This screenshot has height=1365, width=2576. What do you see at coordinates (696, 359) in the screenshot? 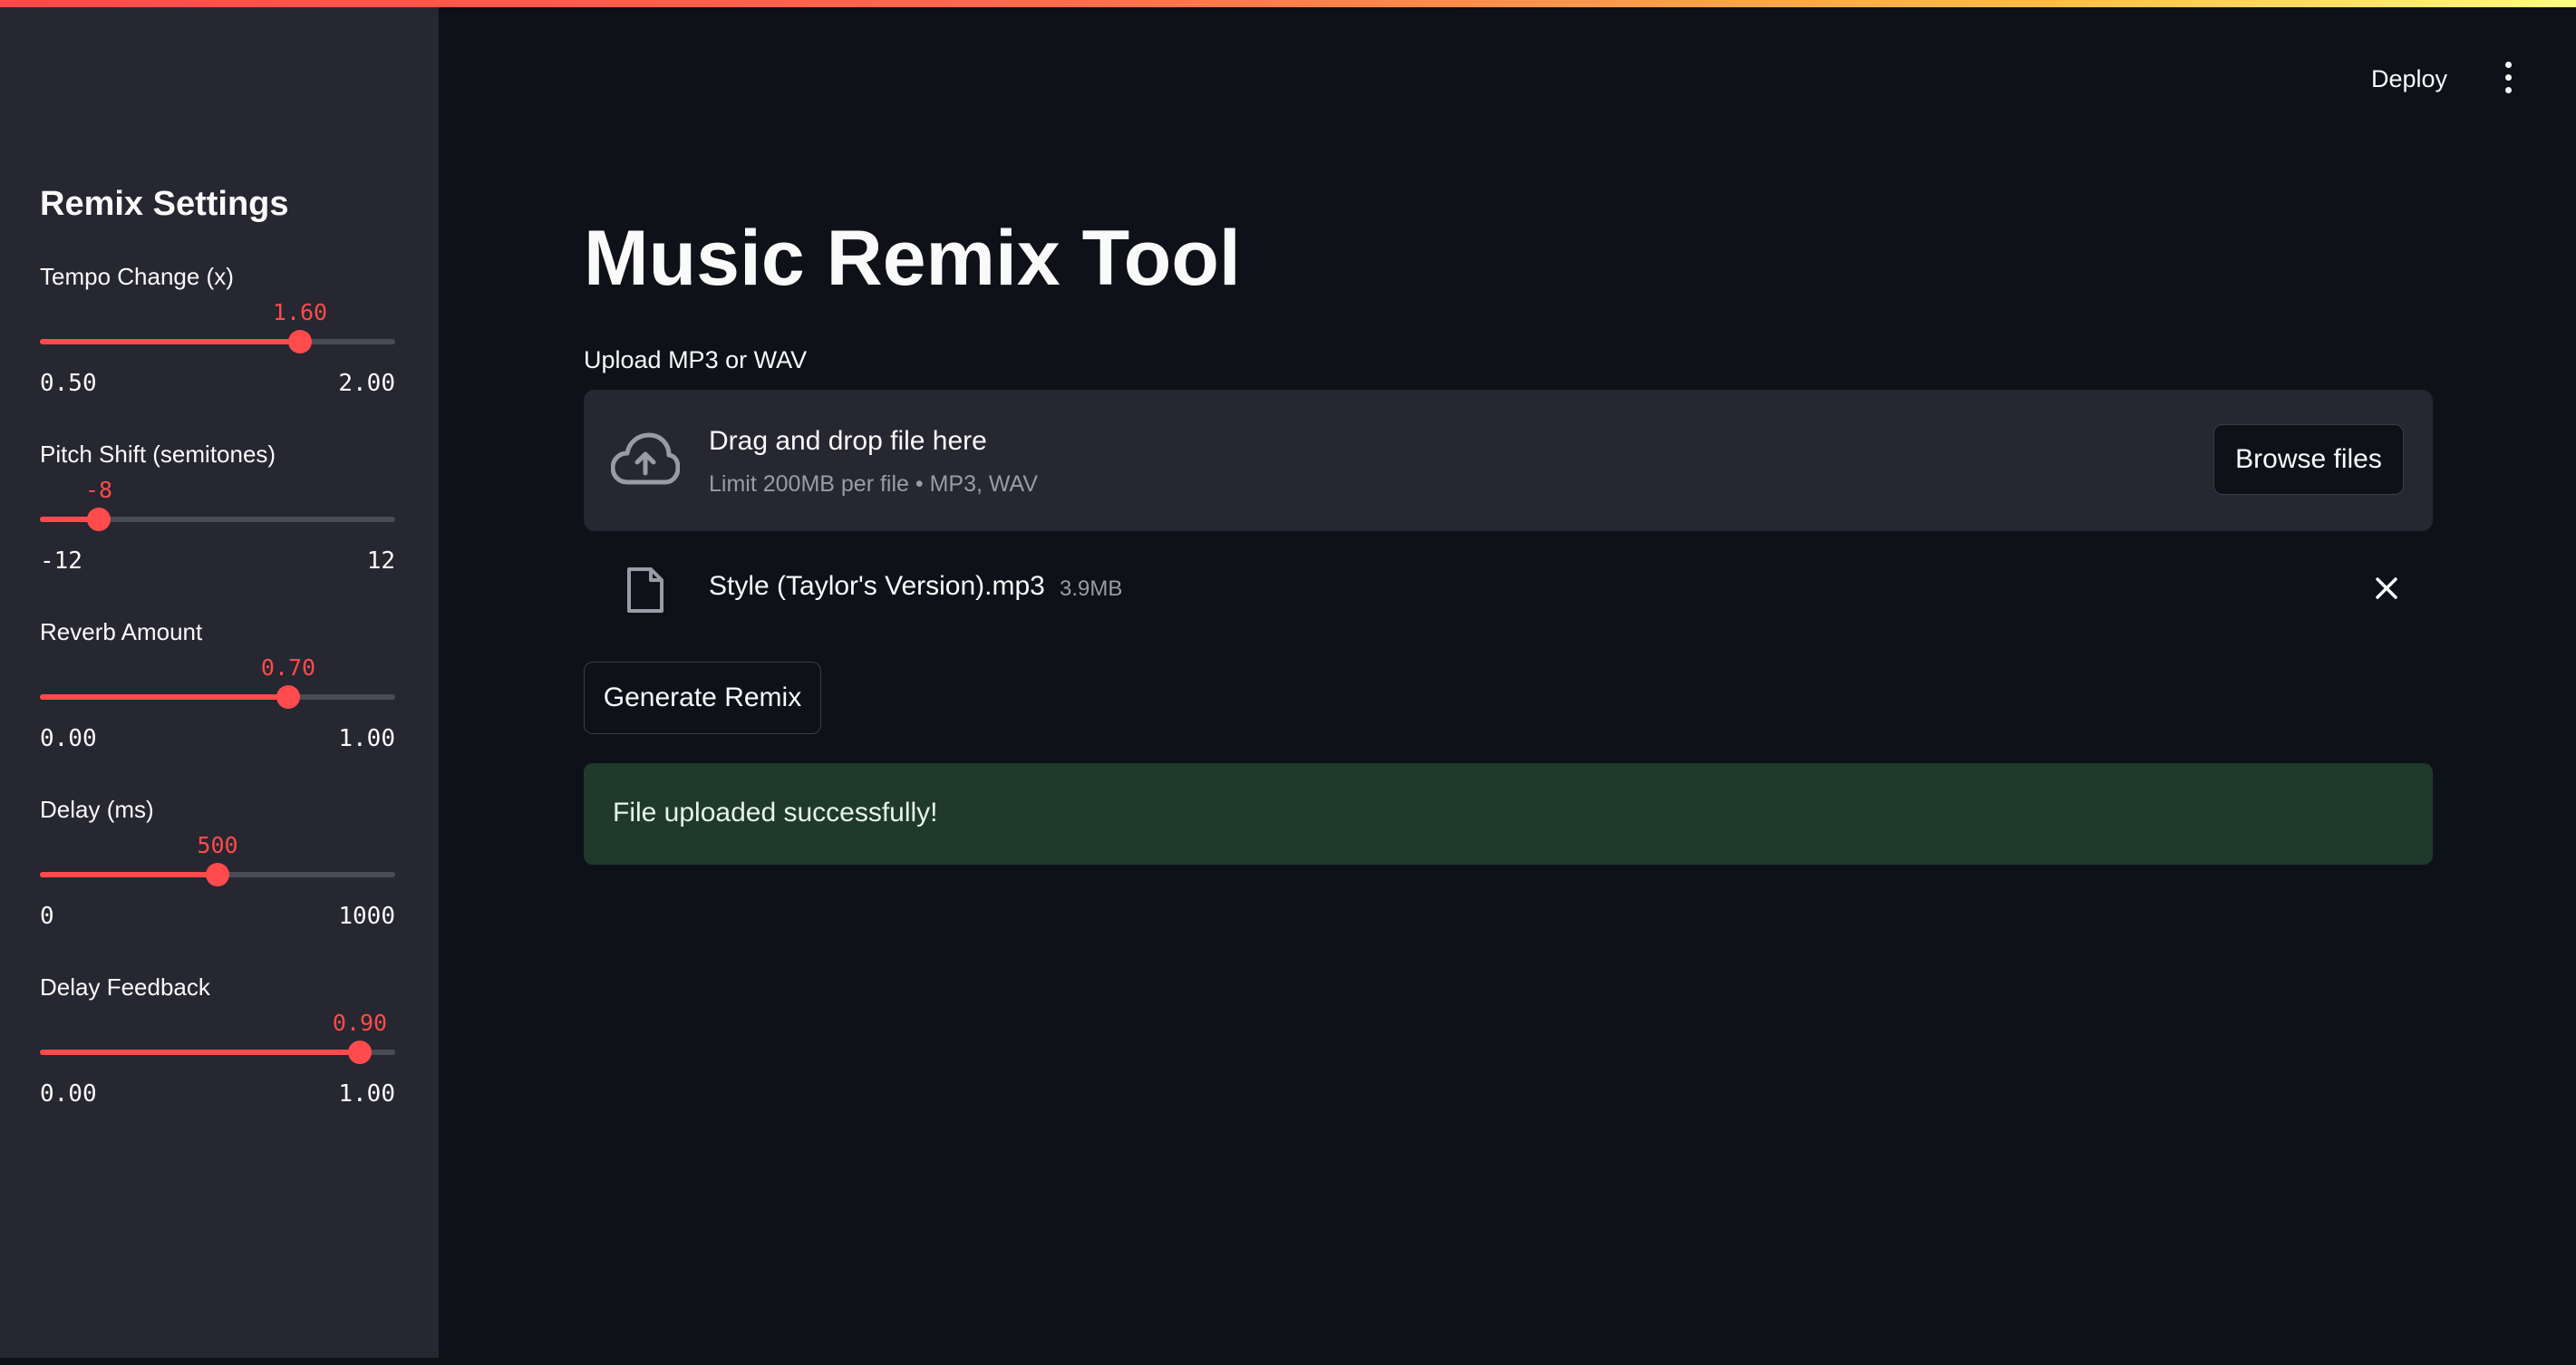
I see `upload-label: Upload MP3 or WAV` at bounding box center [696, 359].